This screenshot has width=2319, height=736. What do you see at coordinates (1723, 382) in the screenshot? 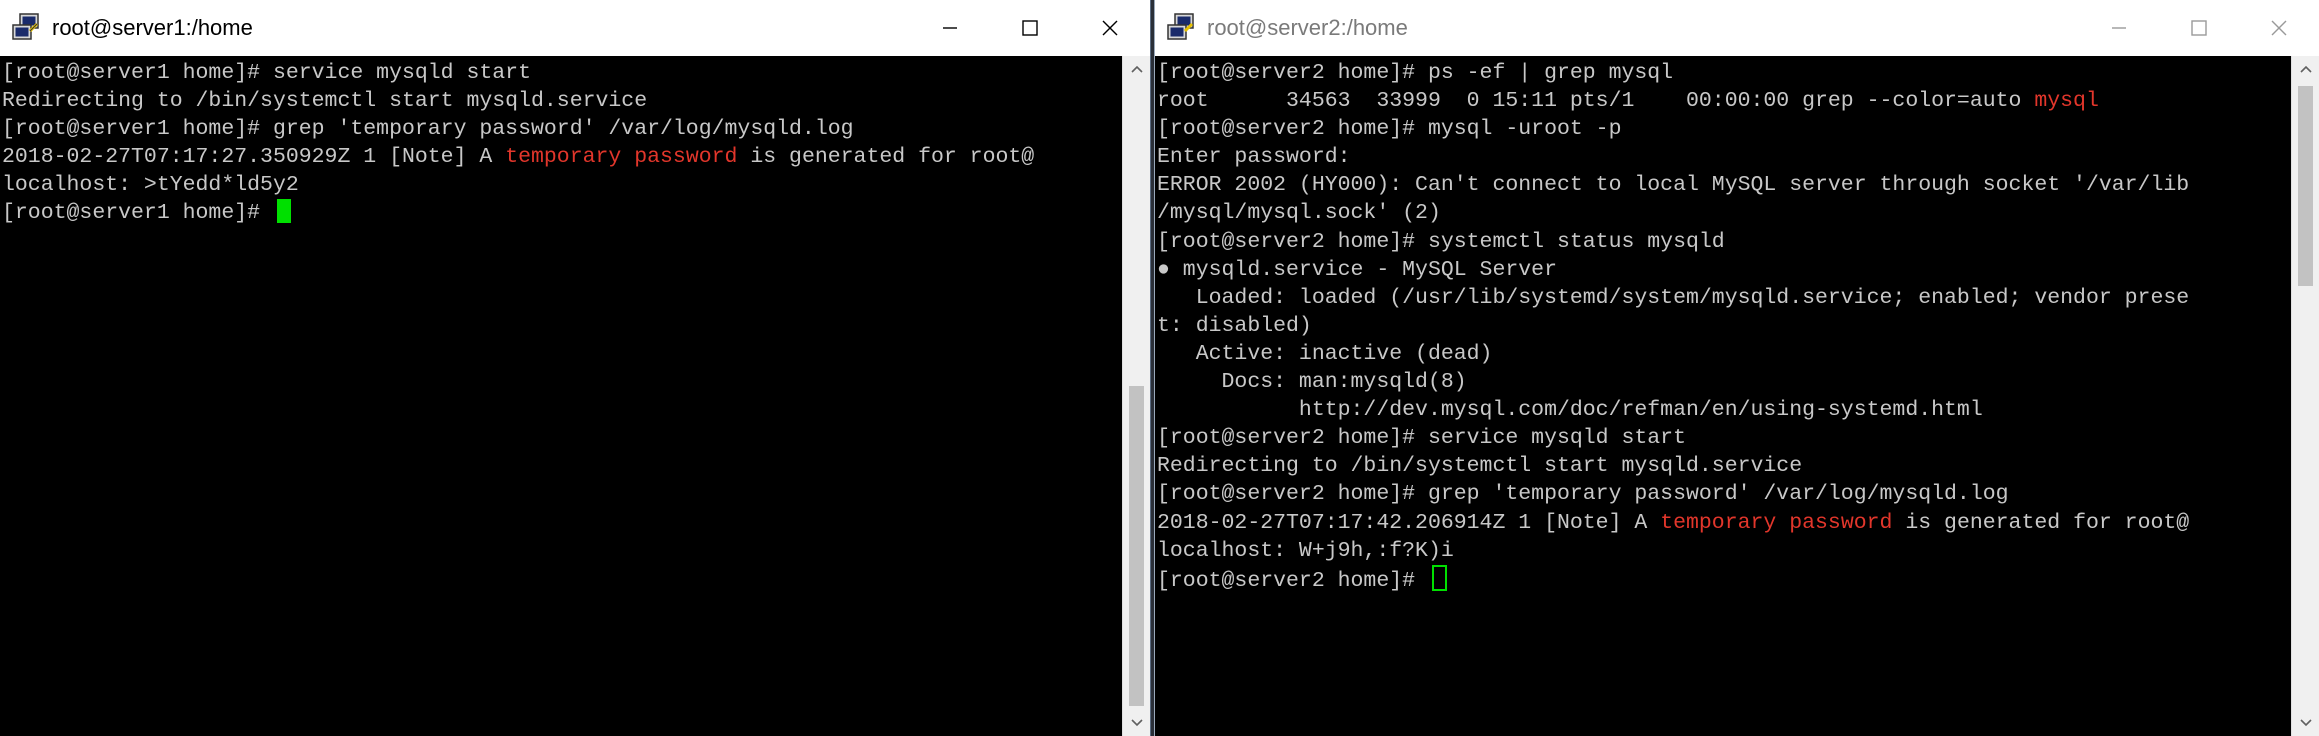
I see `terminal-line: Docs: man:mysqld(8)` at bounding box center [1723, 382].